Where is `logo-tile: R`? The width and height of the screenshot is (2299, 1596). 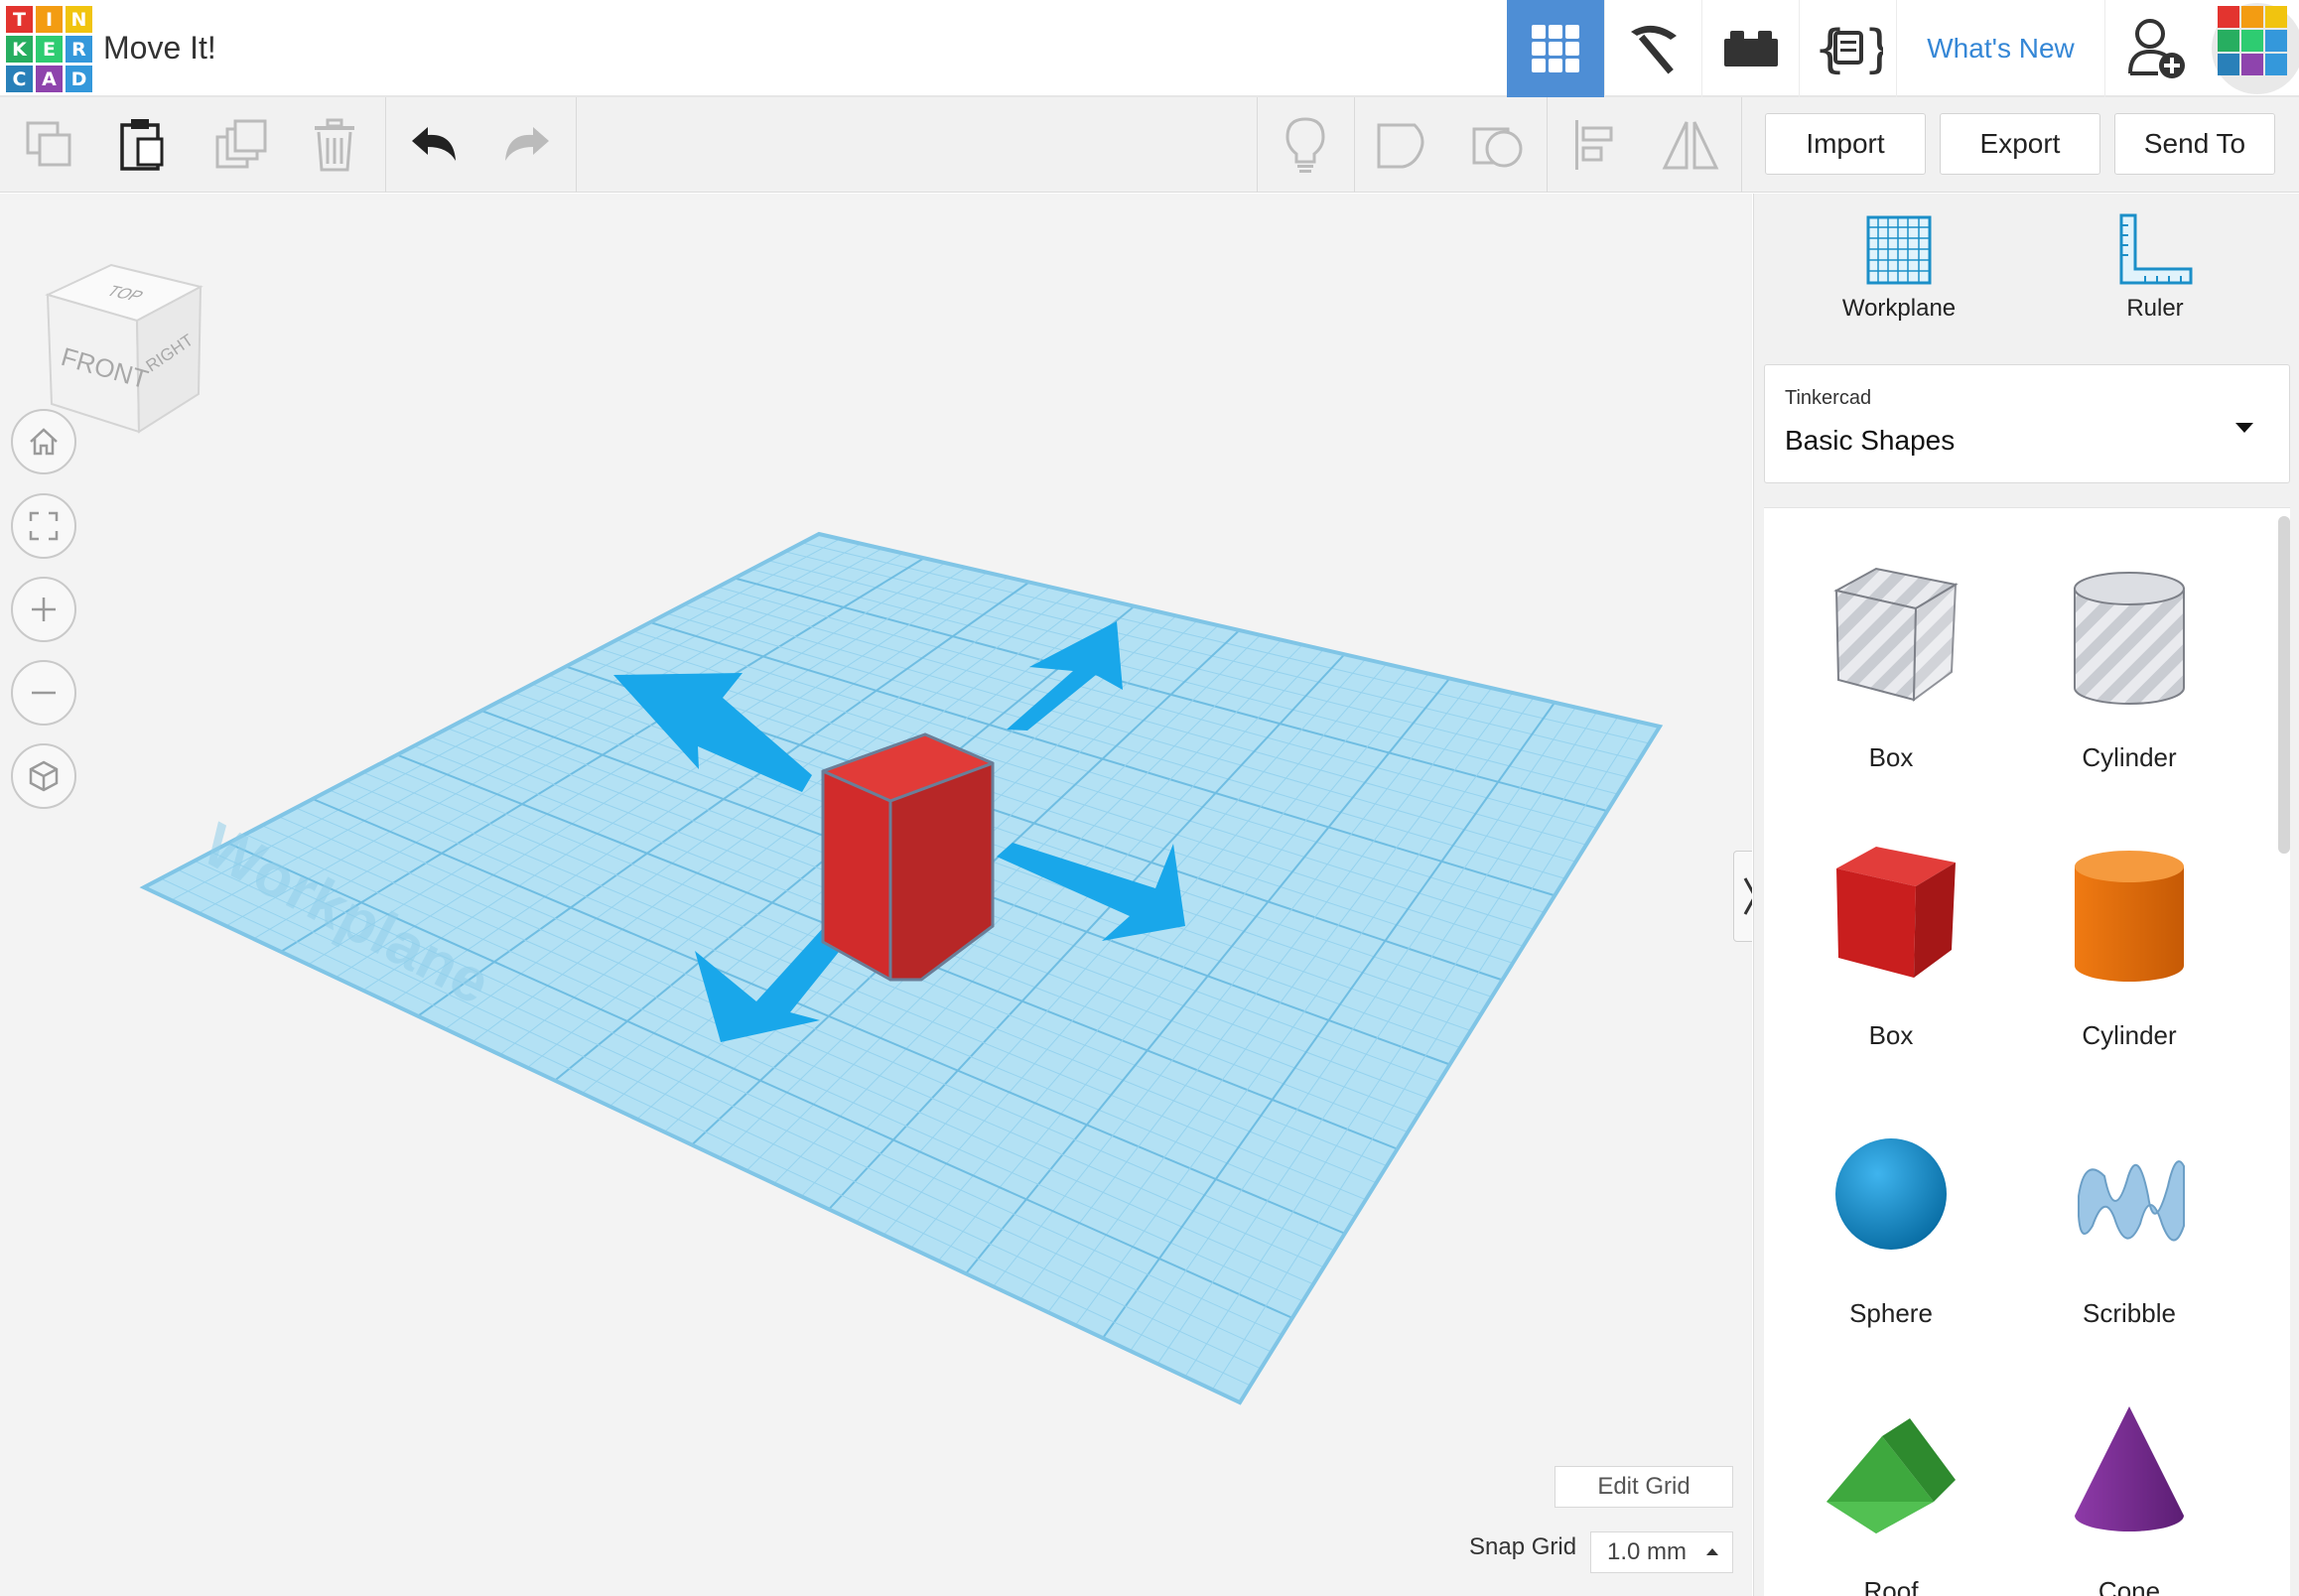 logo-tile: R is located at coordinates (79, 50).